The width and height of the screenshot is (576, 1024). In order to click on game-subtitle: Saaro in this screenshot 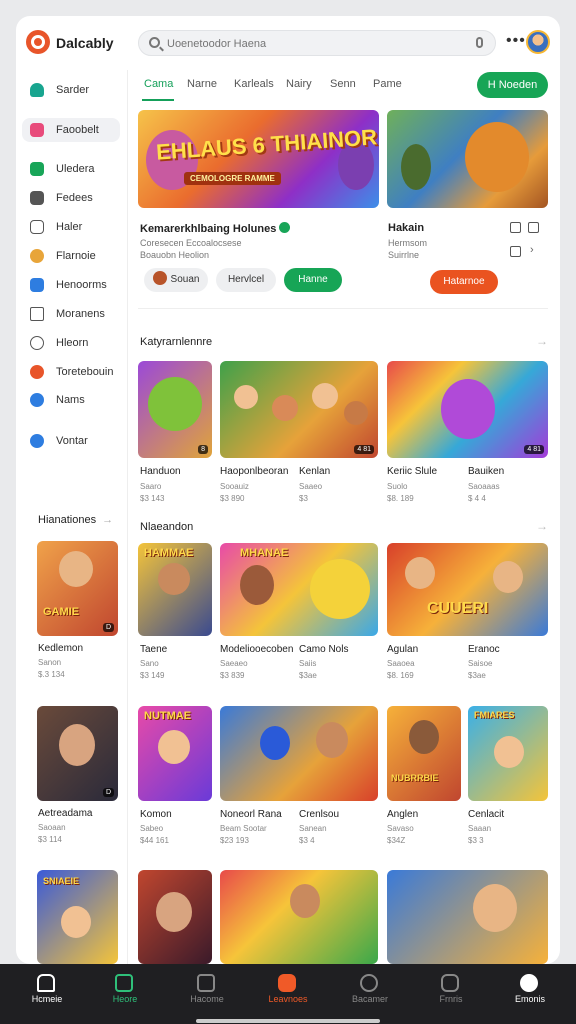, I will do `click(151, 486)`.